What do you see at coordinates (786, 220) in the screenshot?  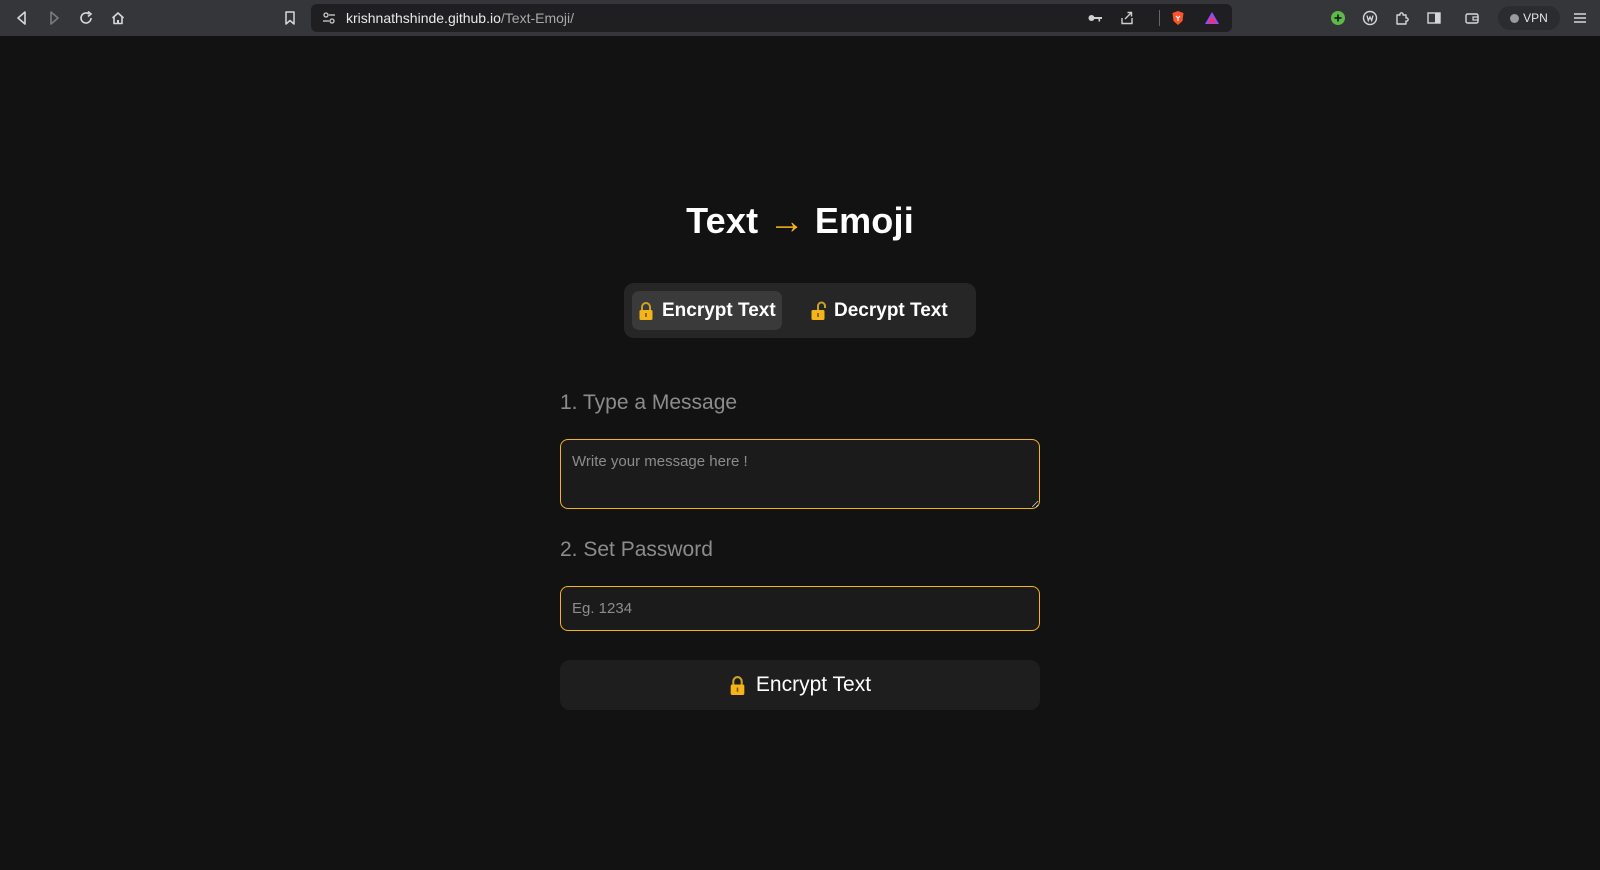 I see `title-arrow: →` at bounding box center [786, 220].